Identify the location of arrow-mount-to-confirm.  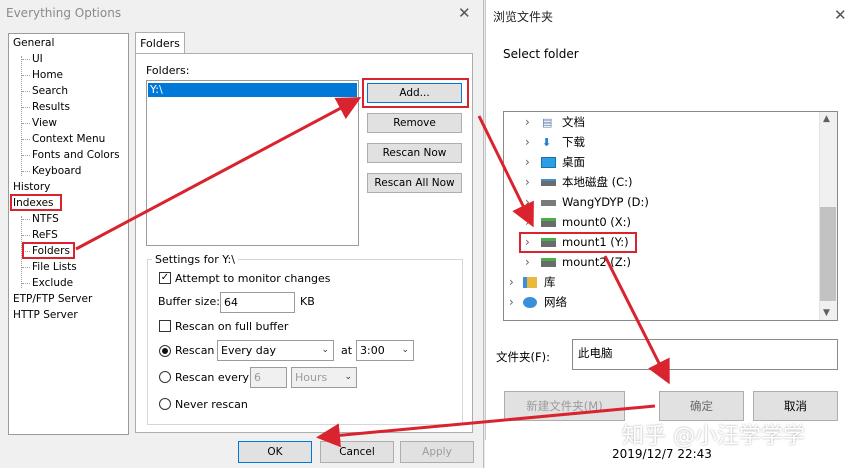
(636, 320).